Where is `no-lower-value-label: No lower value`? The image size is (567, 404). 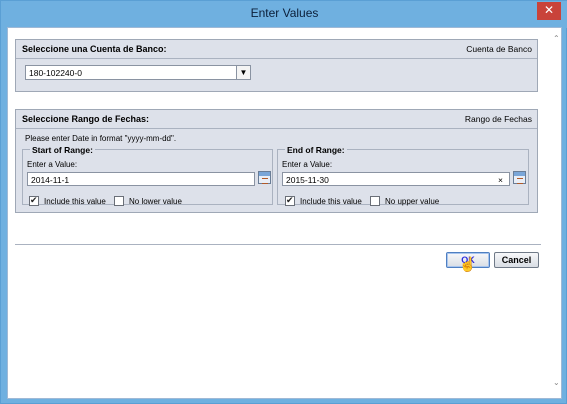 no-lower-value-label: No lower value is located at coordinates (155, 201).